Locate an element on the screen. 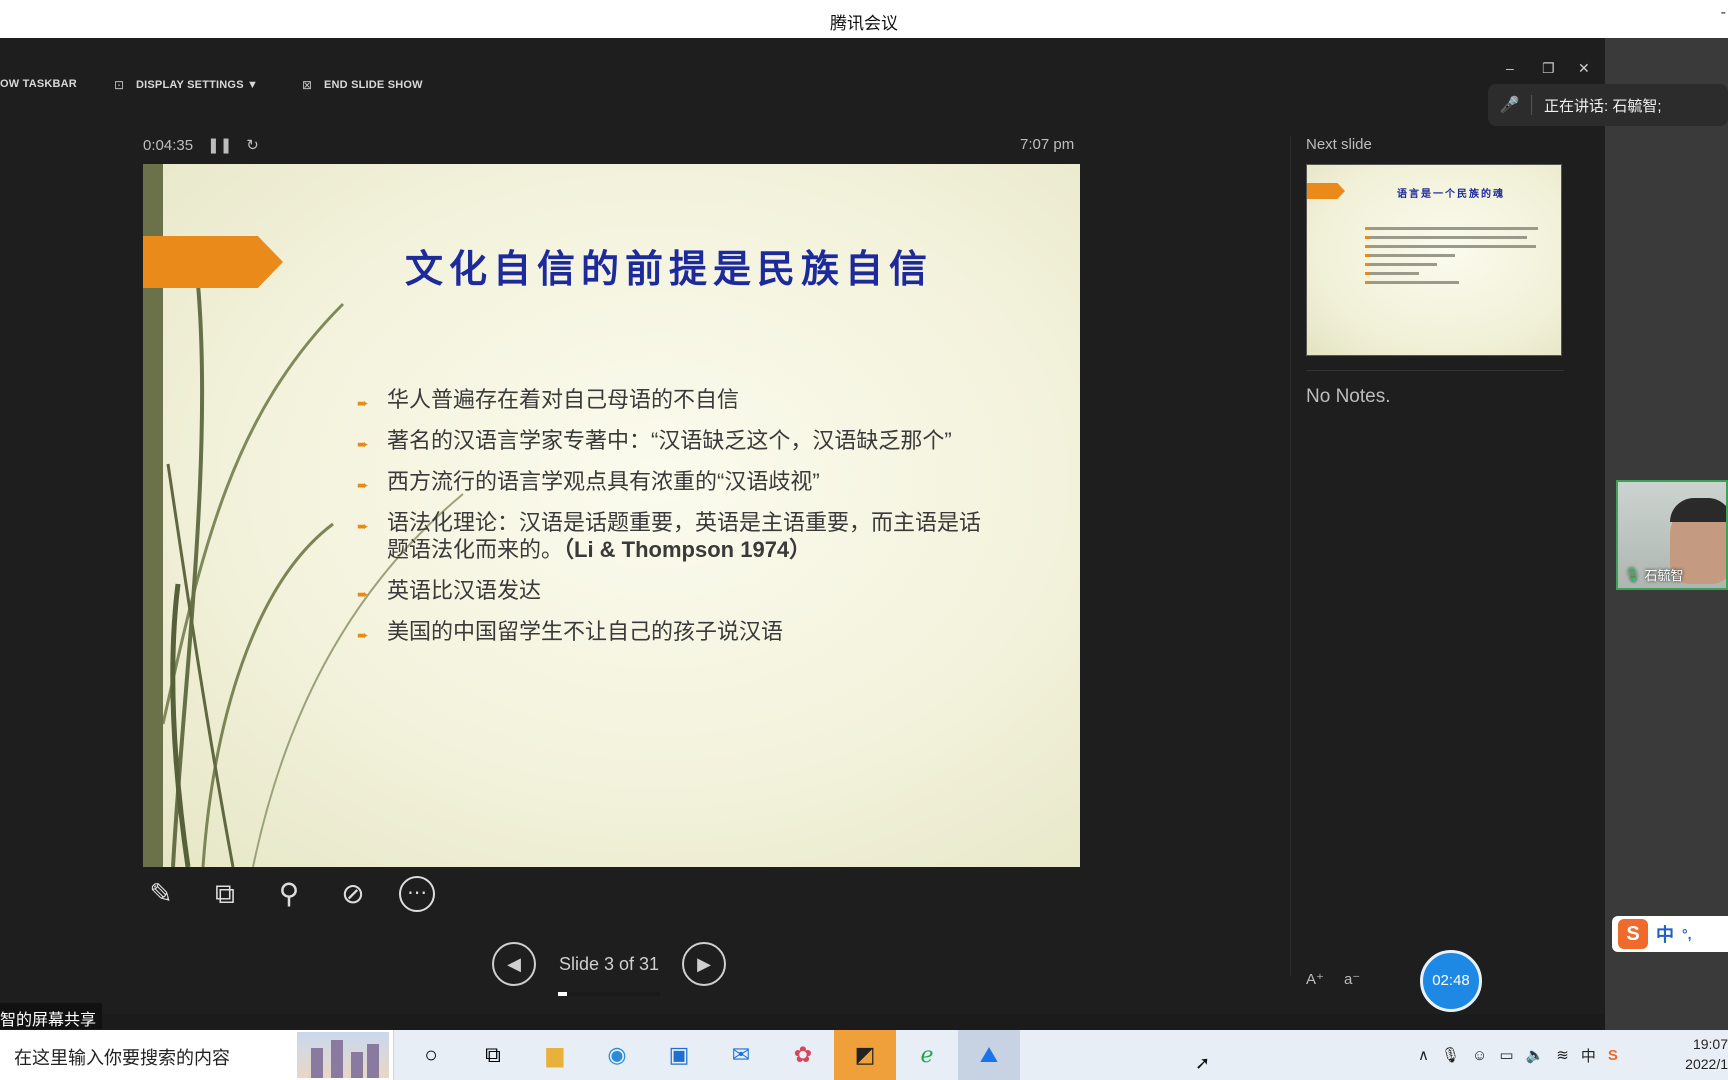 This screenshot has width=1728, height=1080. sogou-ime-icon: S is located at coordinates (1633, 934).